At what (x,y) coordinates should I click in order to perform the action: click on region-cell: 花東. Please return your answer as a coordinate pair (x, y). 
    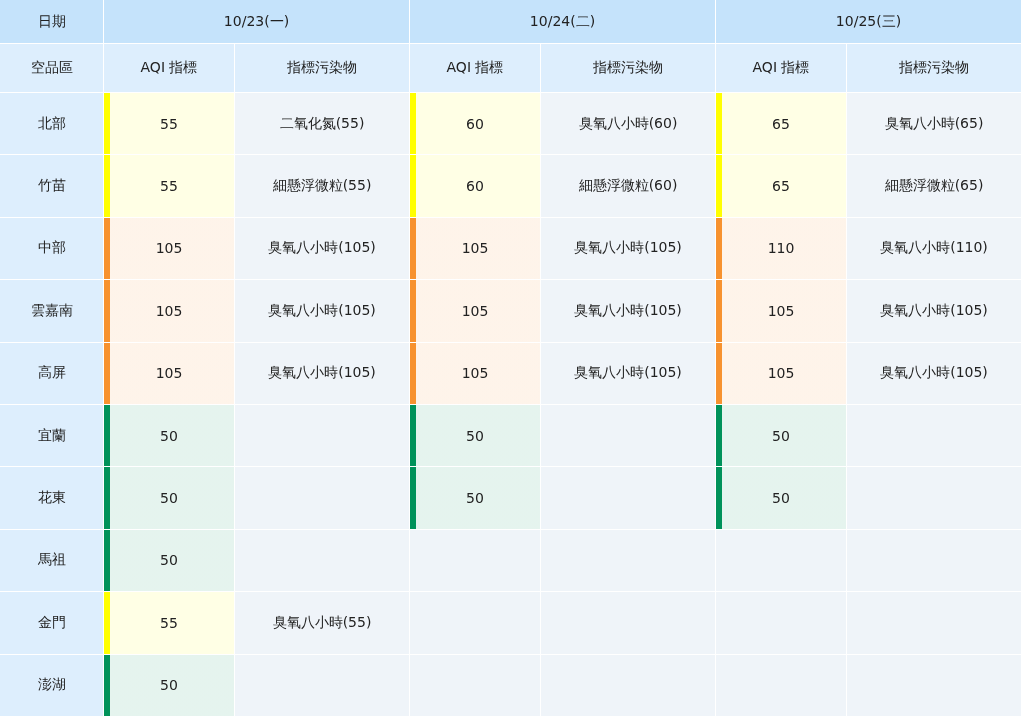
    Looking at the image, I should click on (51, 498).